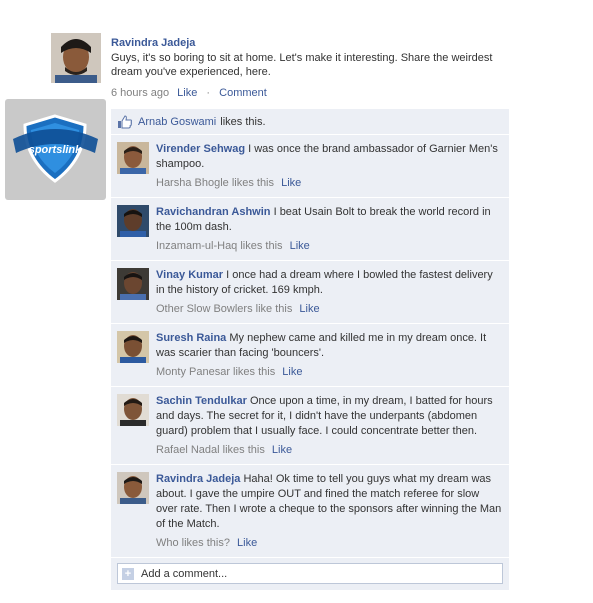  I want to click on comment-likes-text: Other Slow Bowlers like this, so click(224, 309).